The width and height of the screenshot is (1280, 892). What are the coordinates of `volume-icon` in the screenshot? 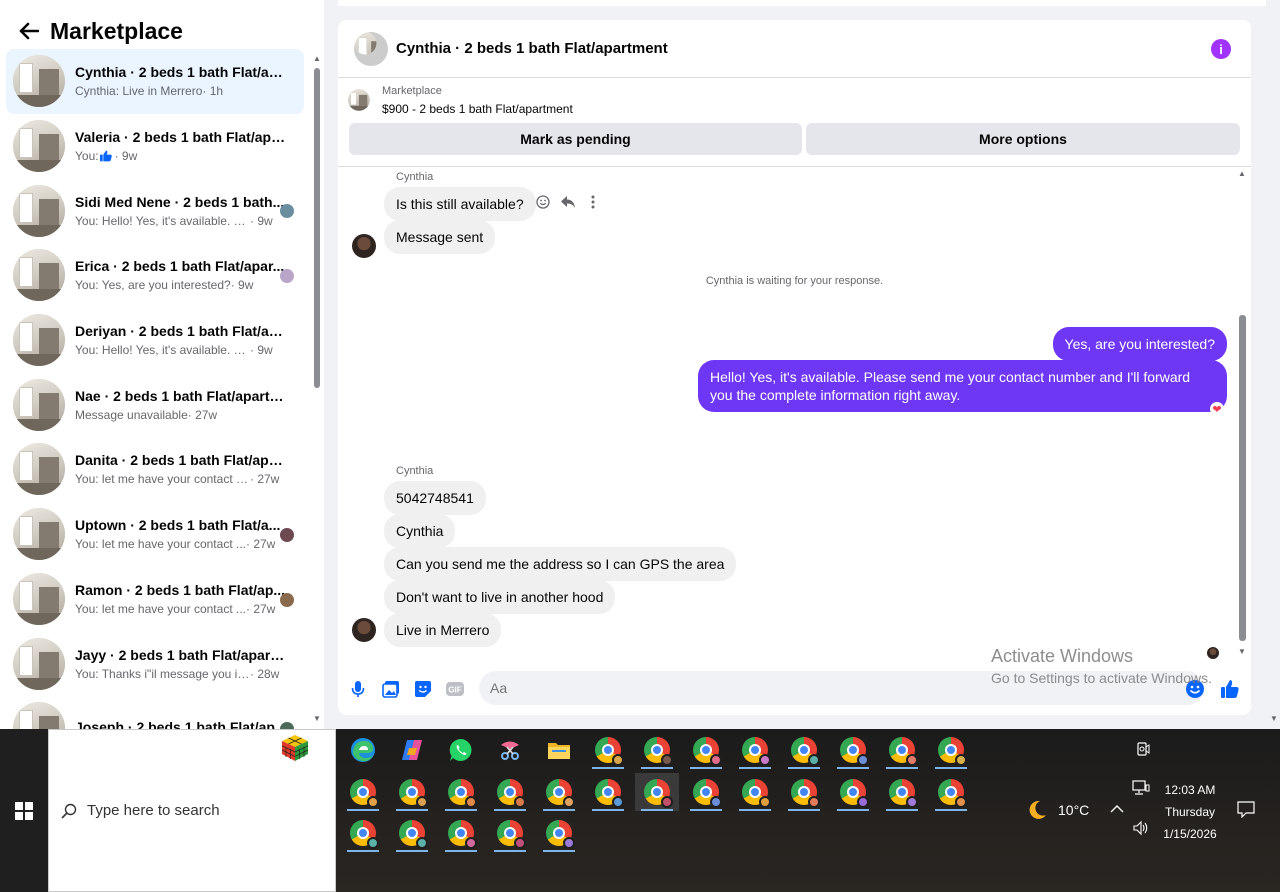 It's located at (1141, 828).